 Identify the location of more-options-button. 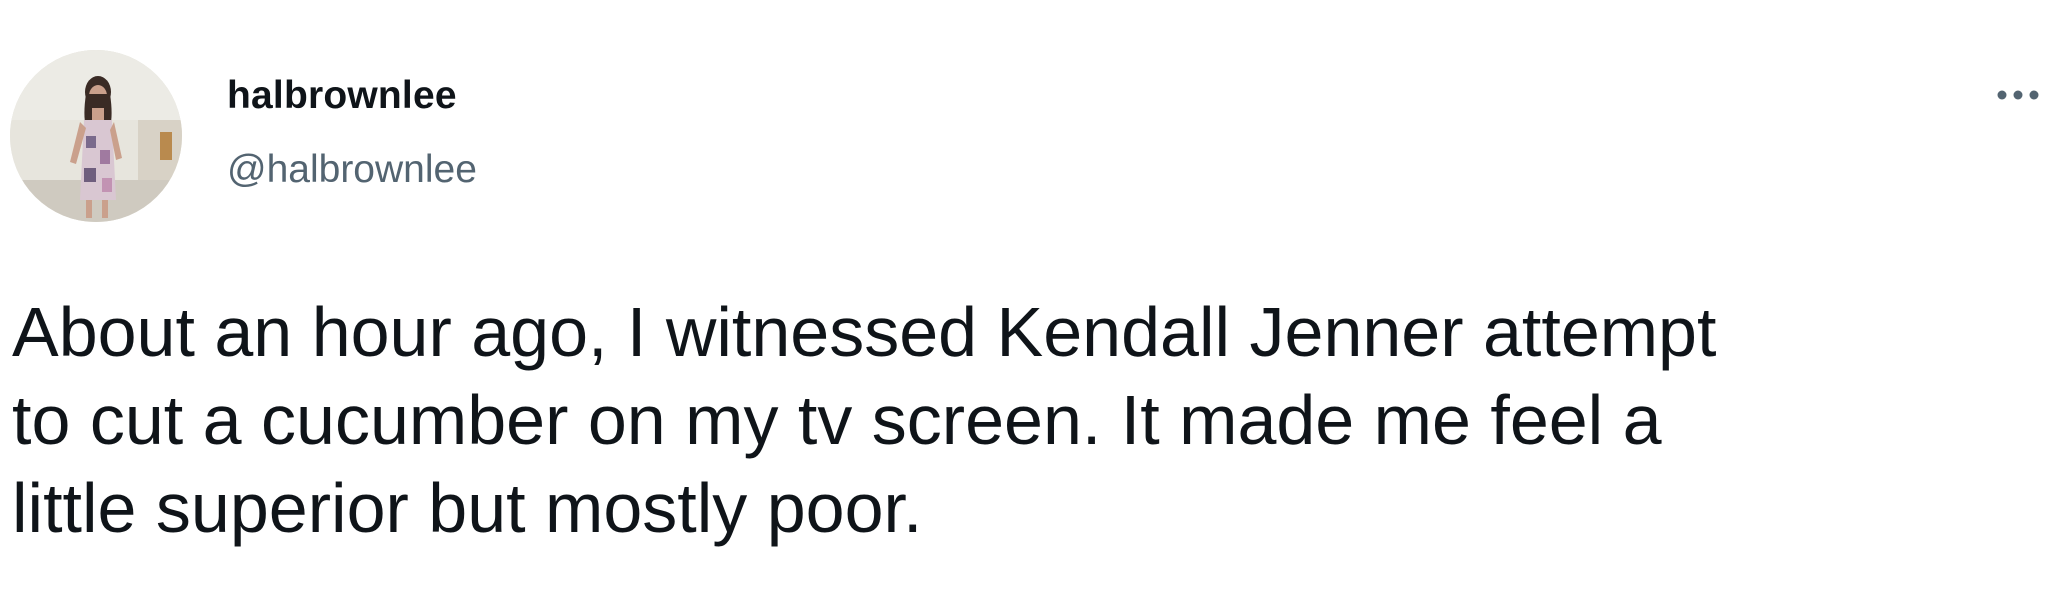
(2018, 95).